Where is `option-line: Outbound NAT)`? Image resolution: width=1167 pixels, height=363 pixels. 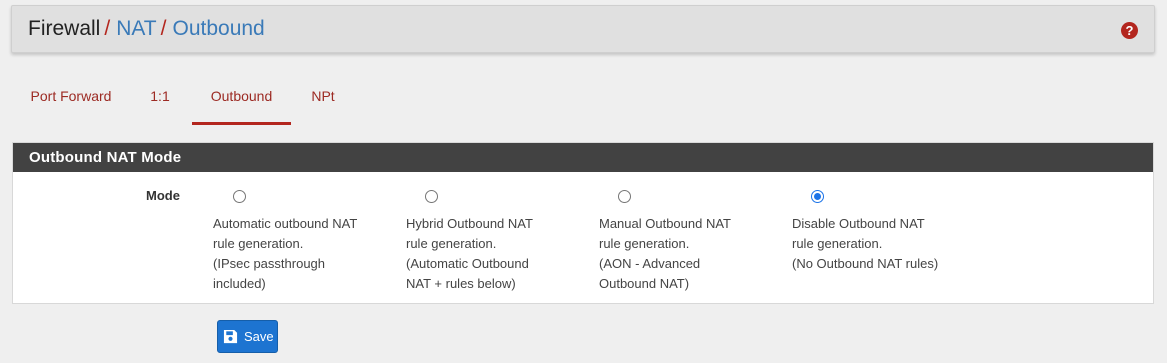
option-line: Outbound NAT) is located at coordinates (644, 283).